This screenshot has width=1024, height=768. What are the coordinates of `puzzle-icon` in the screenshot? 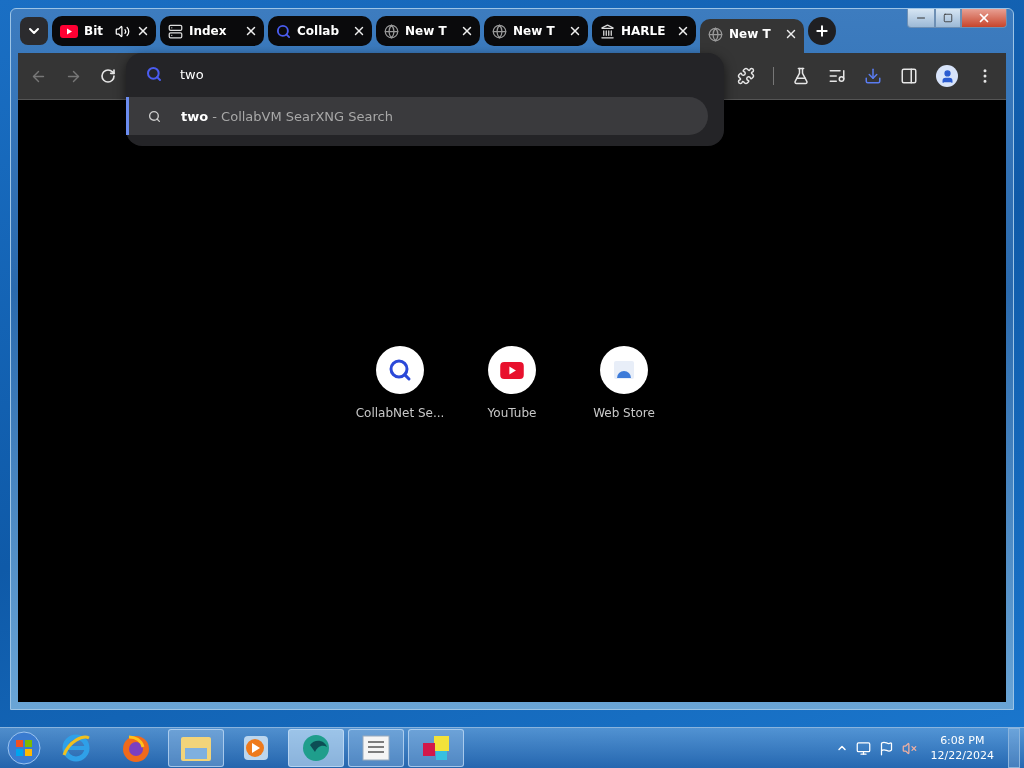 It's located at (746, 76).